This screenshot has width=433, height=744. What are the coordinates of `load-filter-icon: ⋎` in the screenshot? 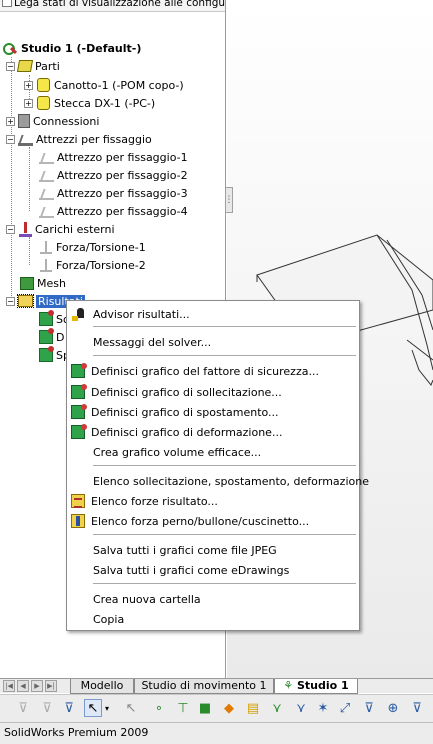 It's located at (301, 708).